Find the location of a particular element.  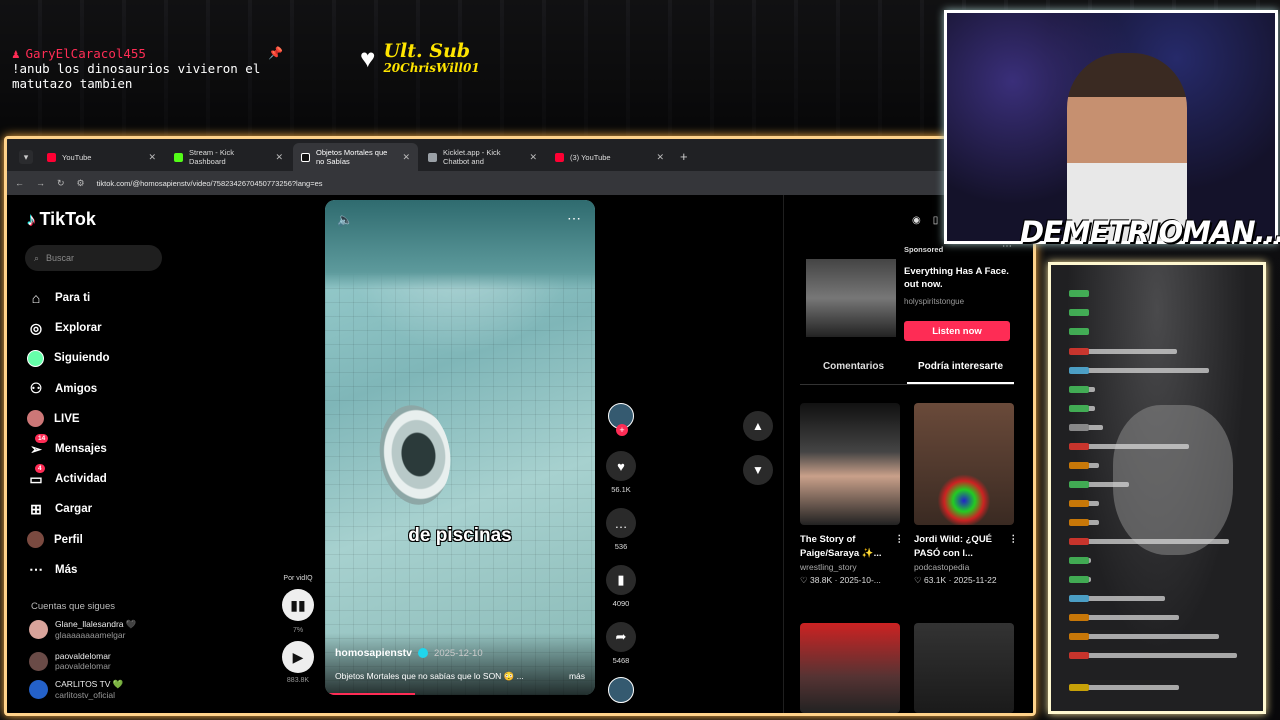

tab-podria-interesarte: Podría interesarte is located at coordinates (960, 372).